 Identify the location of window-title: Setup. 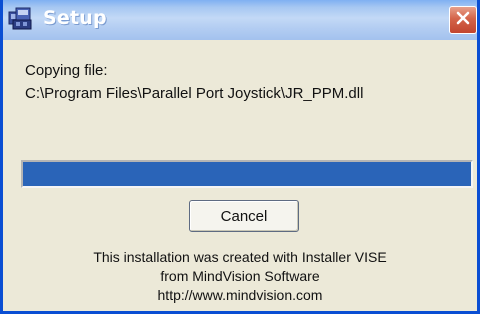
(75, 18).